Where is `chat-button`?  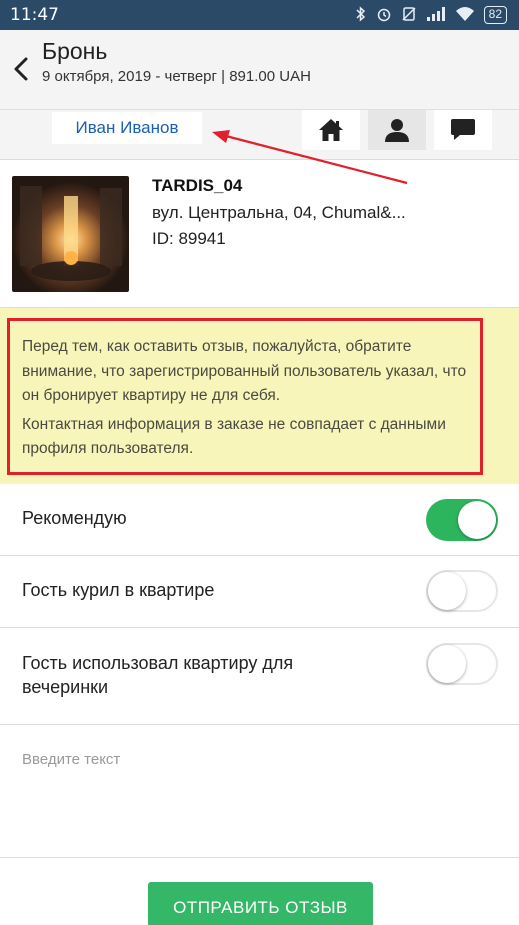
chat-button is located at coordinates (463, 130).